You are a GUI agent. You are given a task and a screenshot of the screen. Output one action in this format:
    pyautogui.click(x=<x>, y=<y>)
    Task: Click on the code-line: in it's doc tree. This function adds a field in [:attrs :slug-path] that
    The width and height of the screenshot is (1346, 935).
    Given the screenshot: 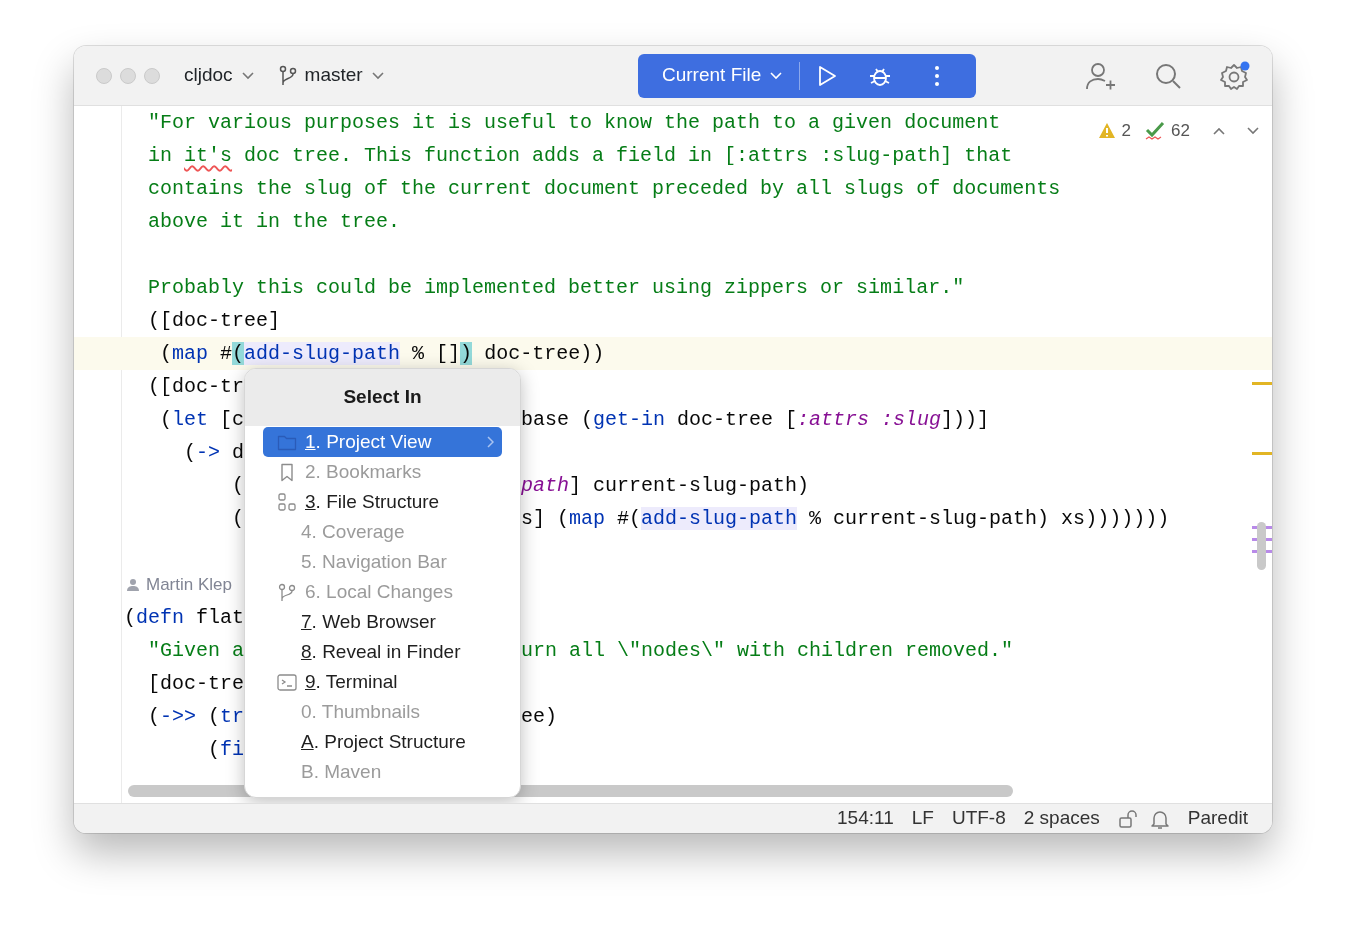 What is the action you would take?
    pyautogui.click(x=580, y=155)
    